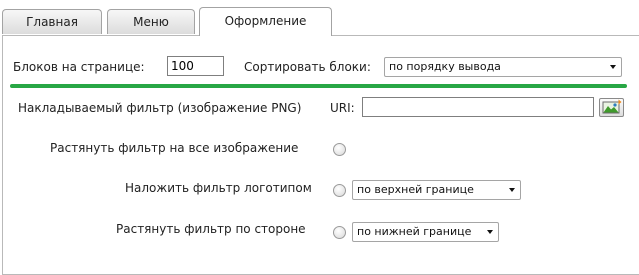 This screenshot has height=275, width=639. I want to click on image-icon, so click(612, 106).